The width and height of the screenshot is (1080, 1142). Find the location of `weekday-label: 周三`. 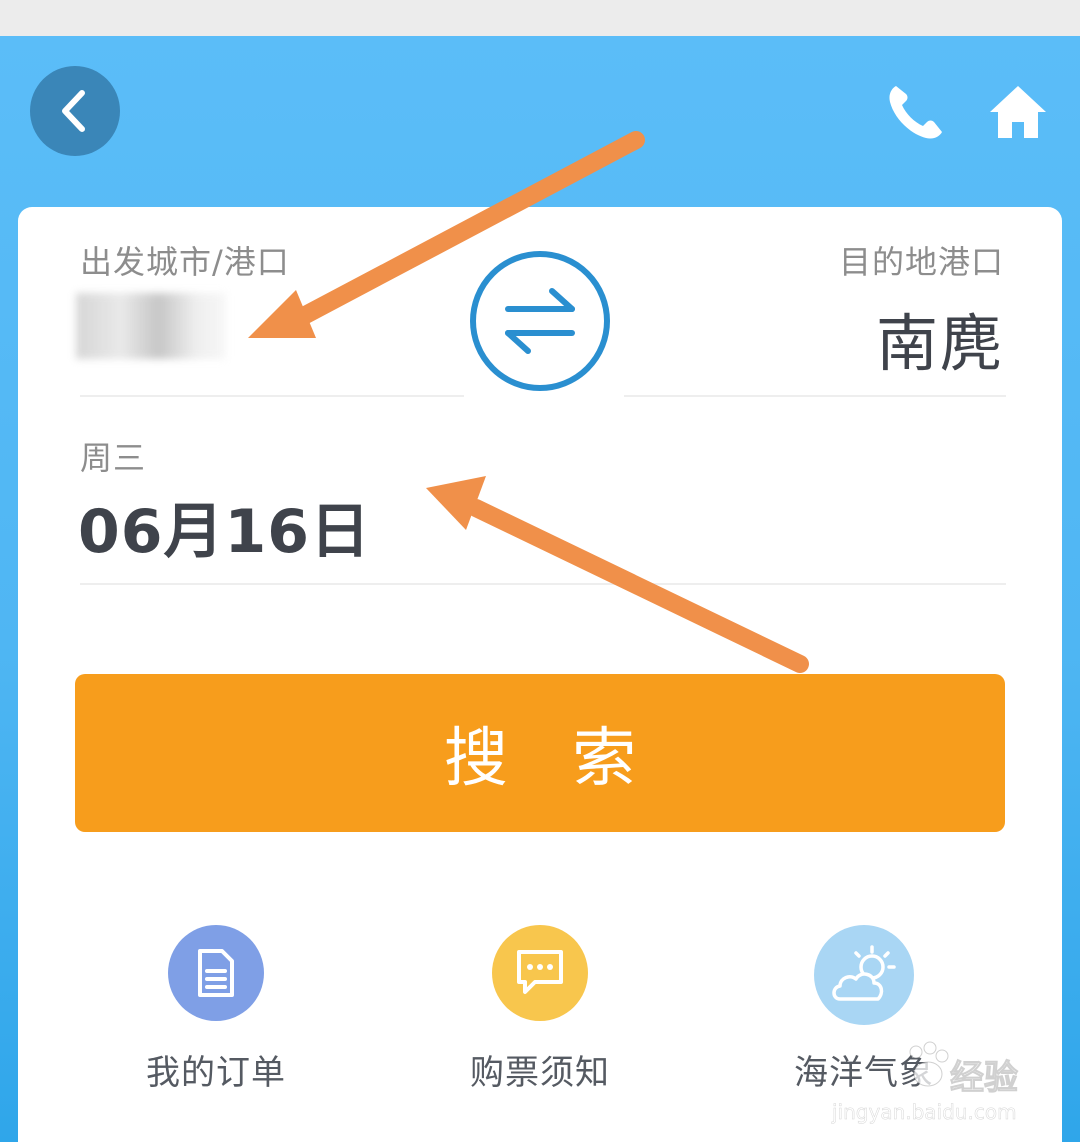

weekday-label: 周三 is located at coordinates (113, 458).